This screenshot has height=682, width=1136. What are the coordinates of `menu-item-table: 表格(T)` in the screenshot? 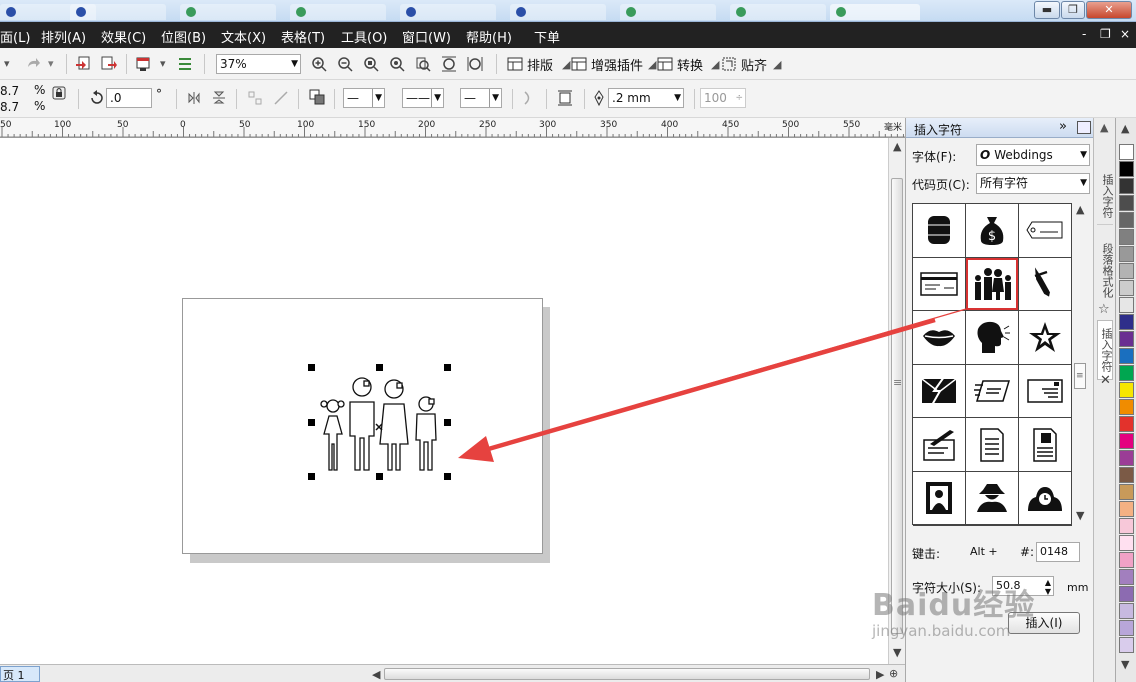 It's located at (303, 36).